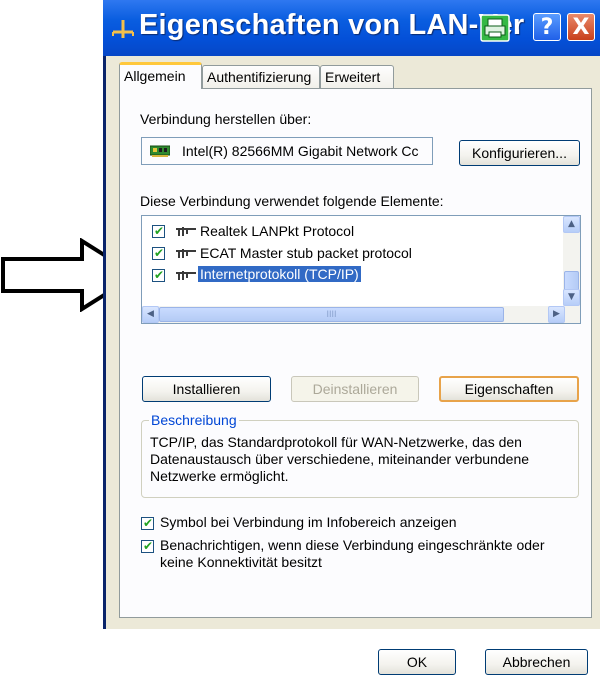  I want to click on close-button: X, so click(581, 27).